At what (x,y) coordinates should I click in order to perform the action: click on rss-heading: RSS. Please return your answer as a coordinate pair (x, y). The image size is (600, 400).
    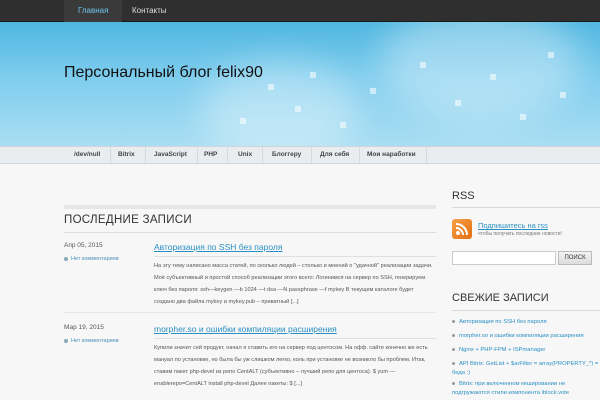
    Looking at the image, I should click on (463, 196).